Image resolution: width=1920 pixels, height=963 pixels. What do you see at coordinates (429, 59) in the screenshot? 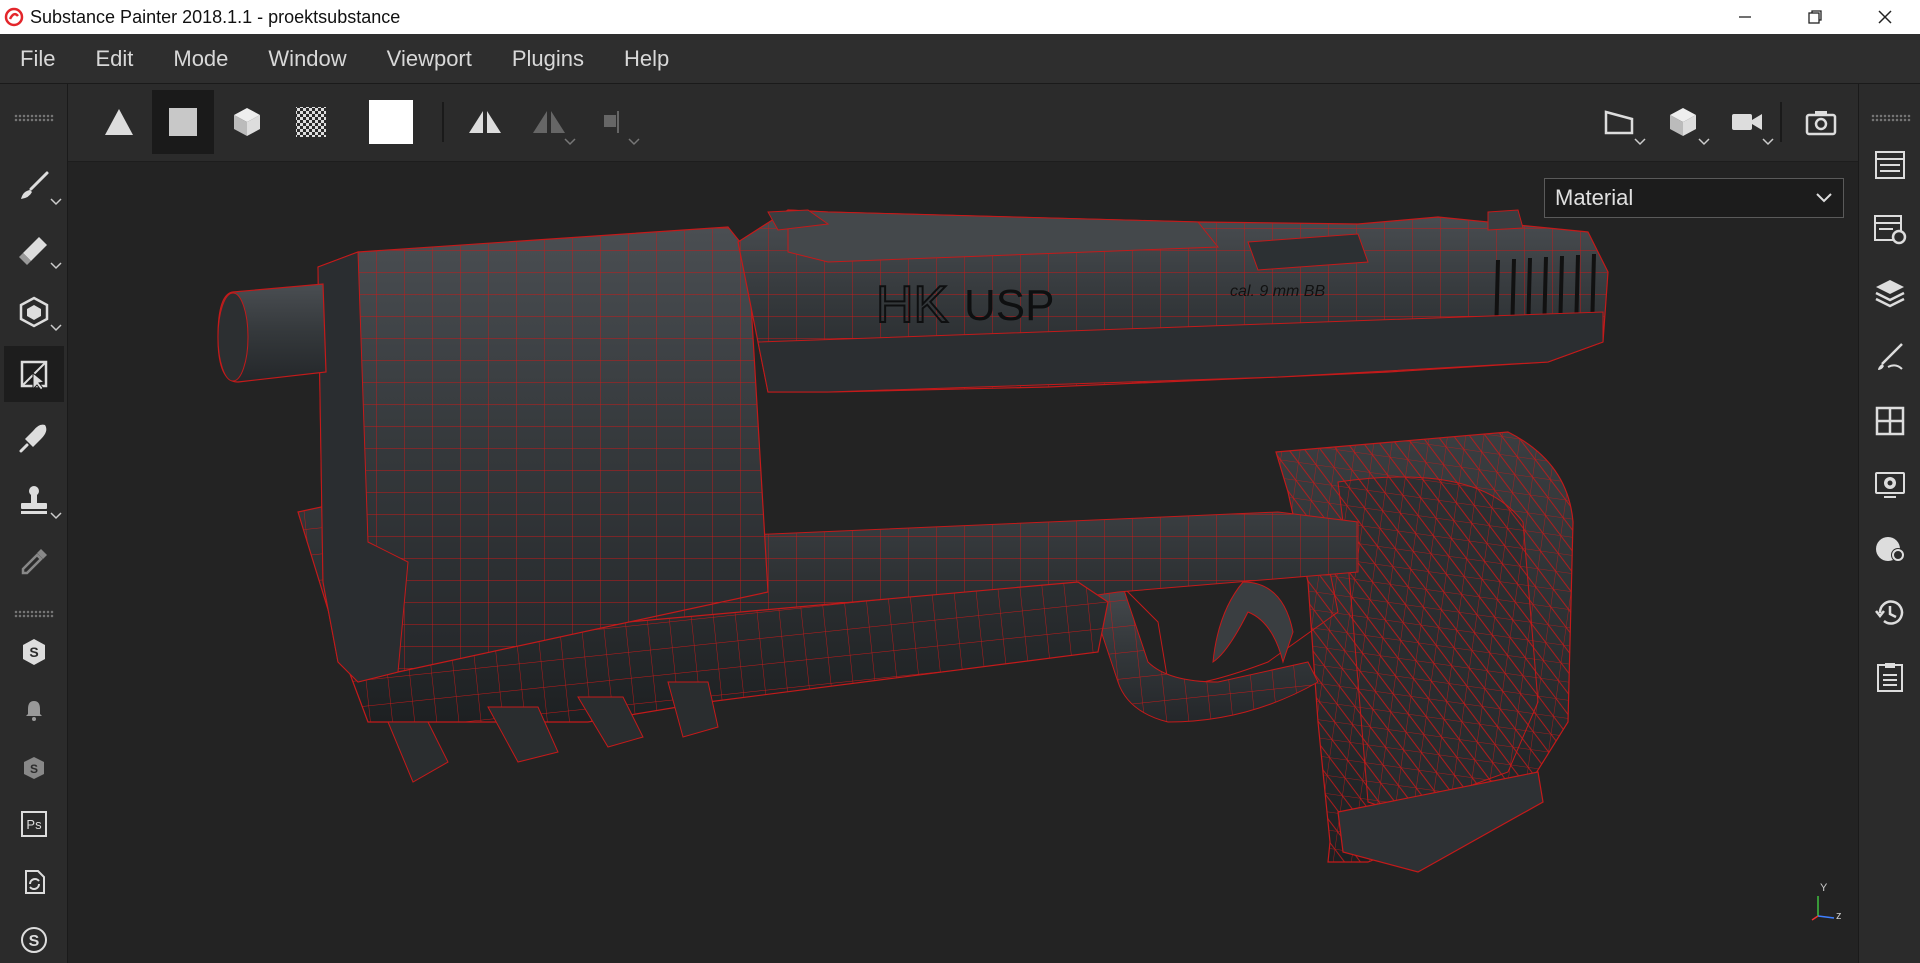
I see `menu-viewport: Viewport` at bounding box center [429, 59].